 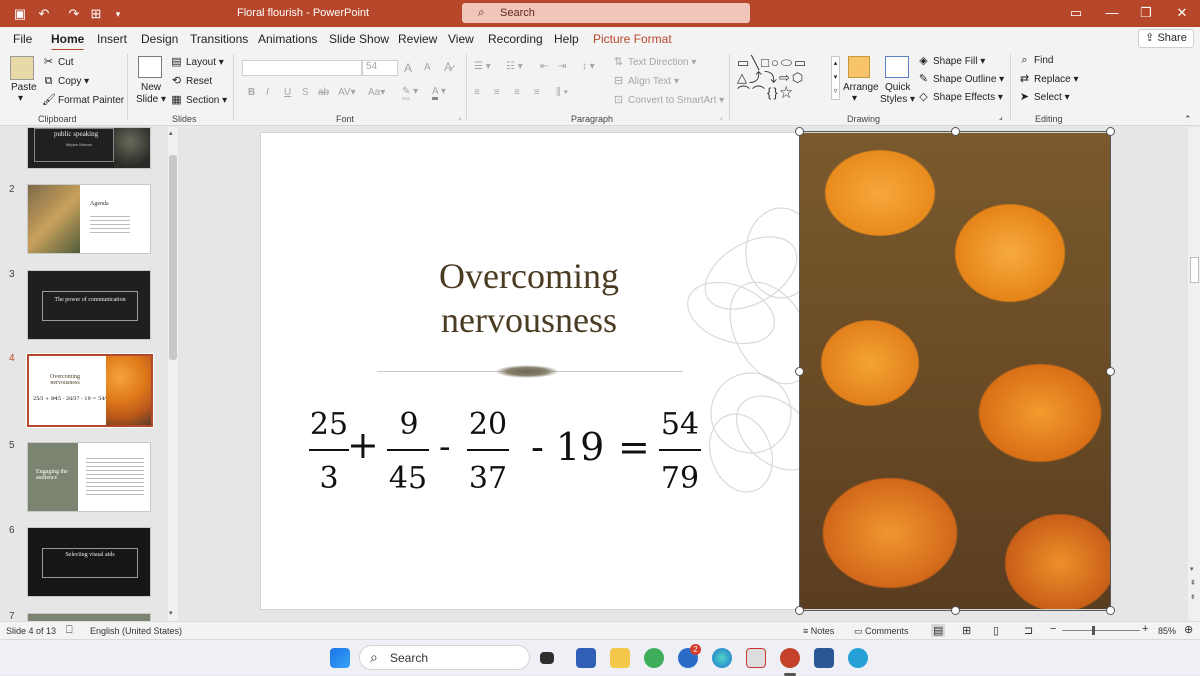 What do you see at coordinates (818, 631) in the screenshot?
I see `notes-button: ≡ Notes` at bounding box center [818, 631].